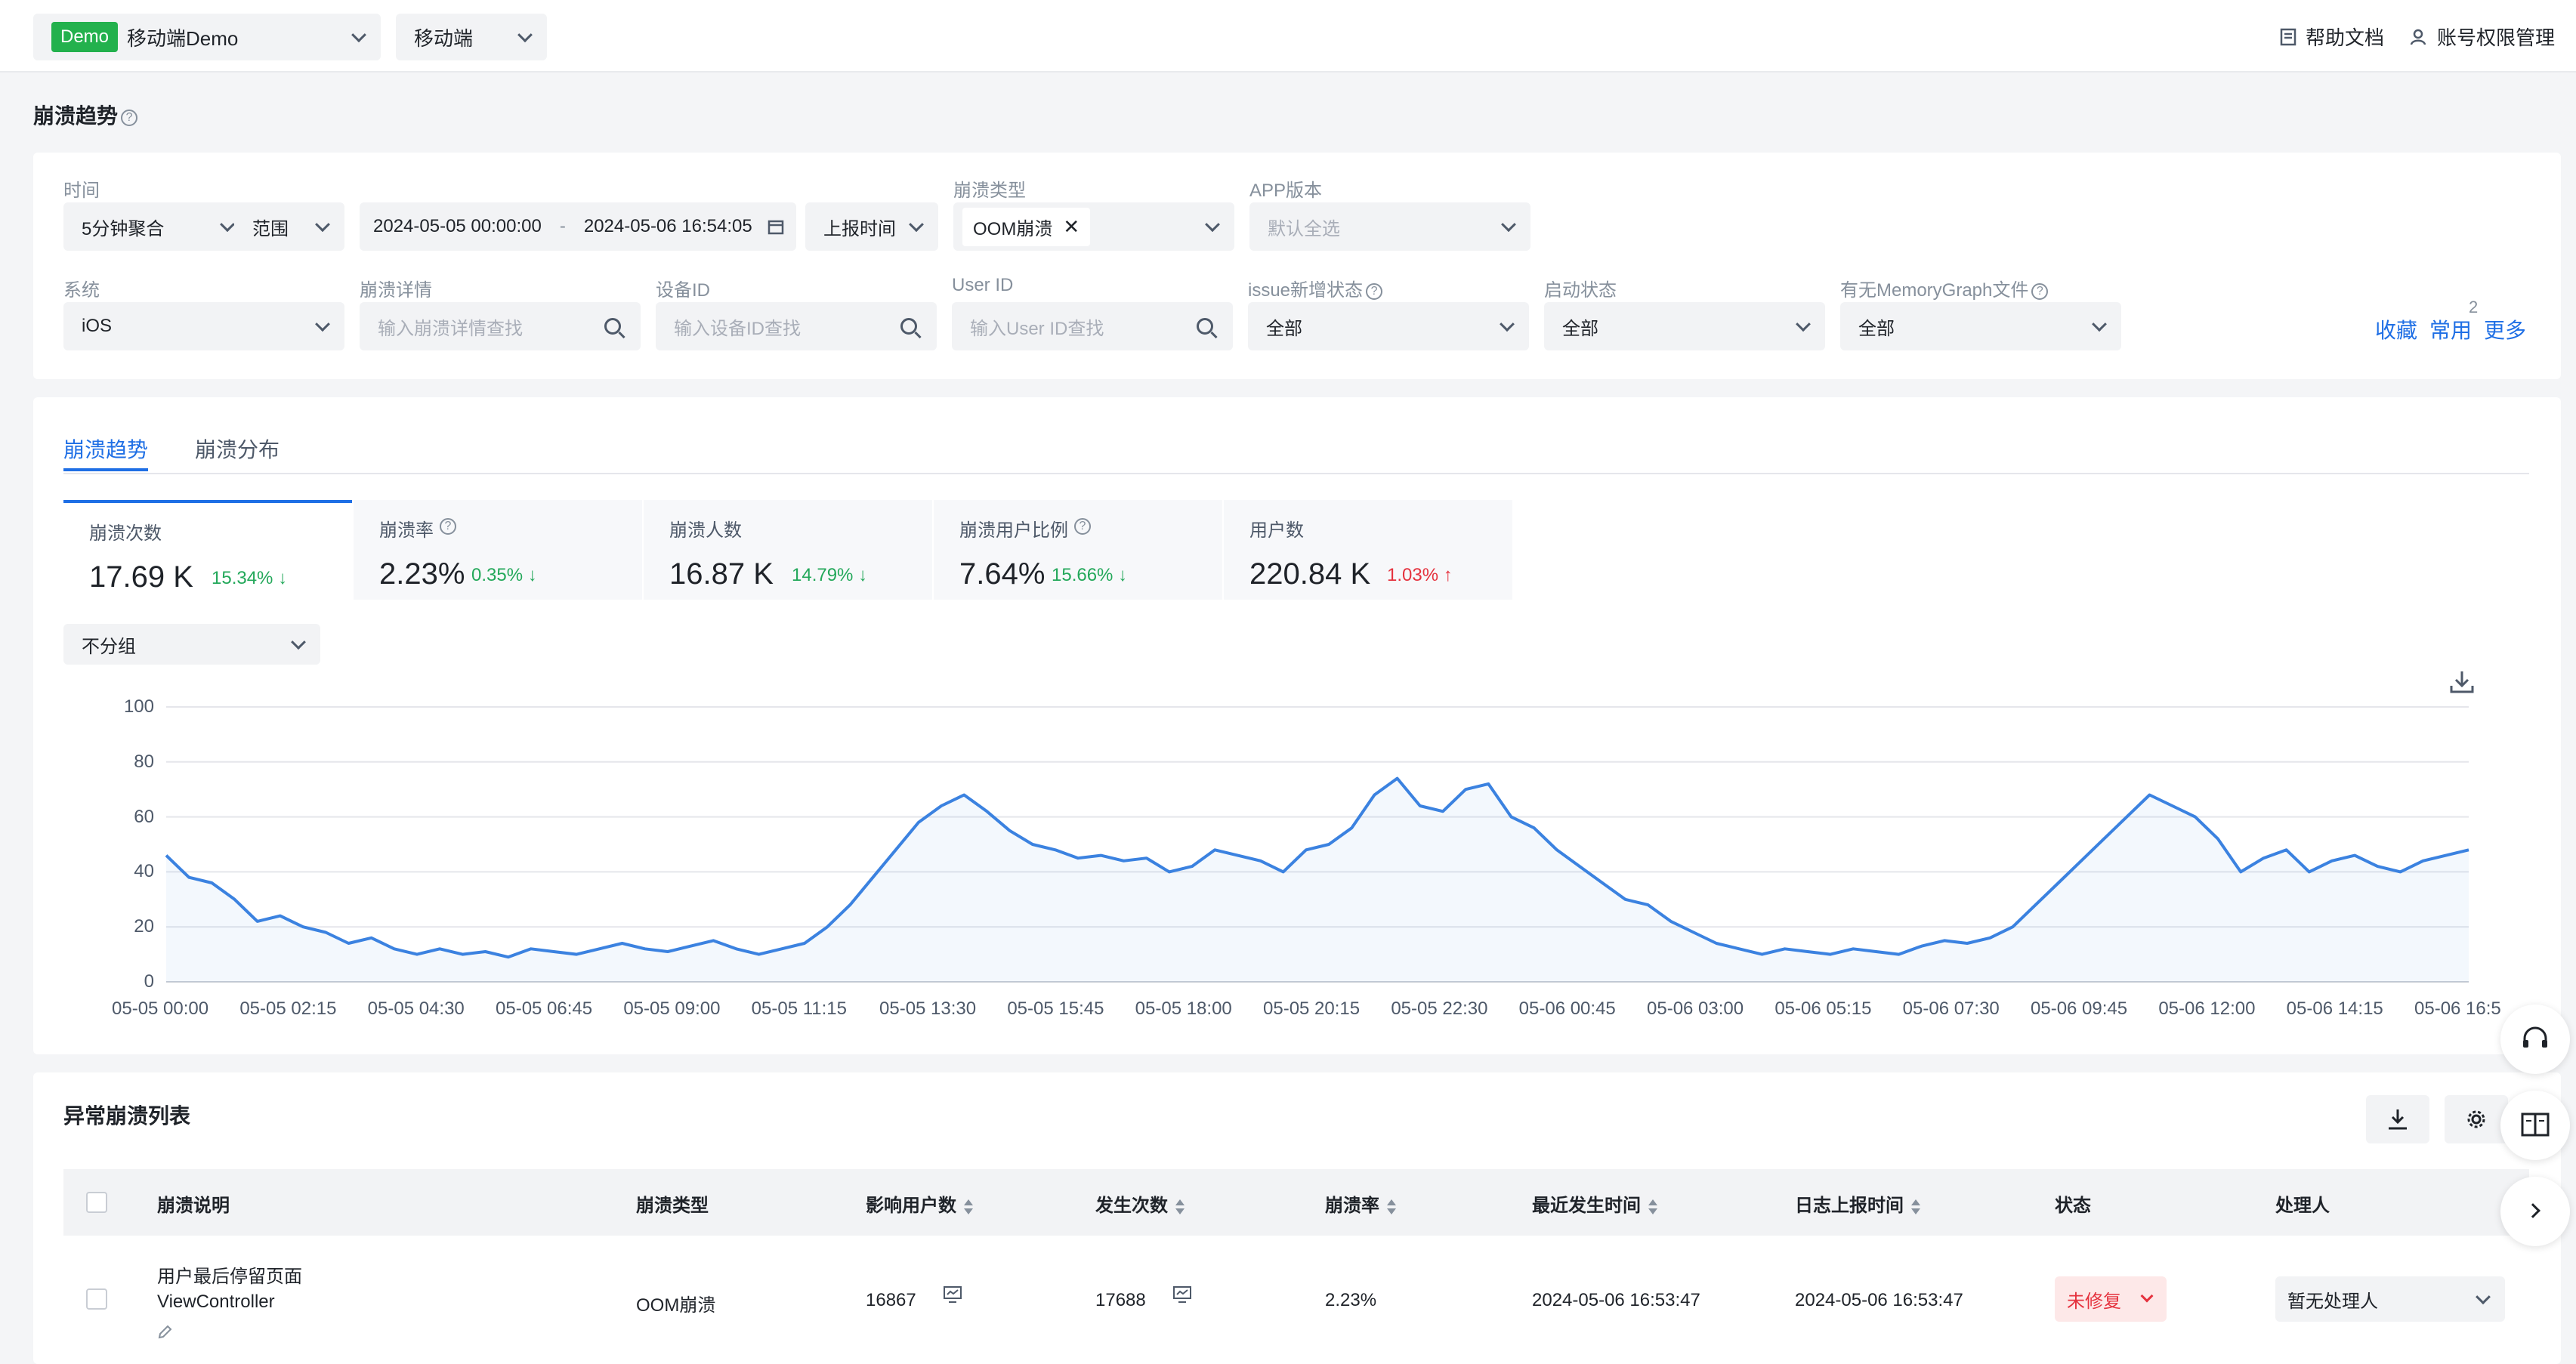 The height and width of the screenshot is (1364, 2576). Describe the element at coordinates (721, 574) in the screenshot. I see `metric-value: 16.87 K` at that location.